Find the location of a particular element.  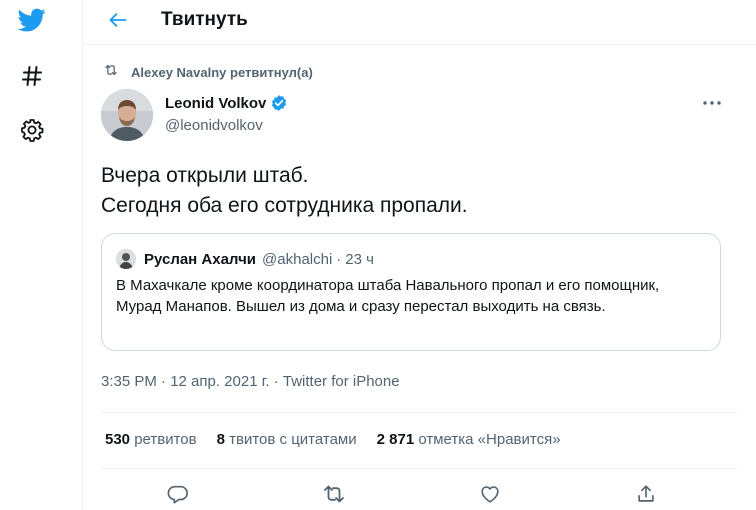

more-horizontal-icon is located at coordinates (712, 102).